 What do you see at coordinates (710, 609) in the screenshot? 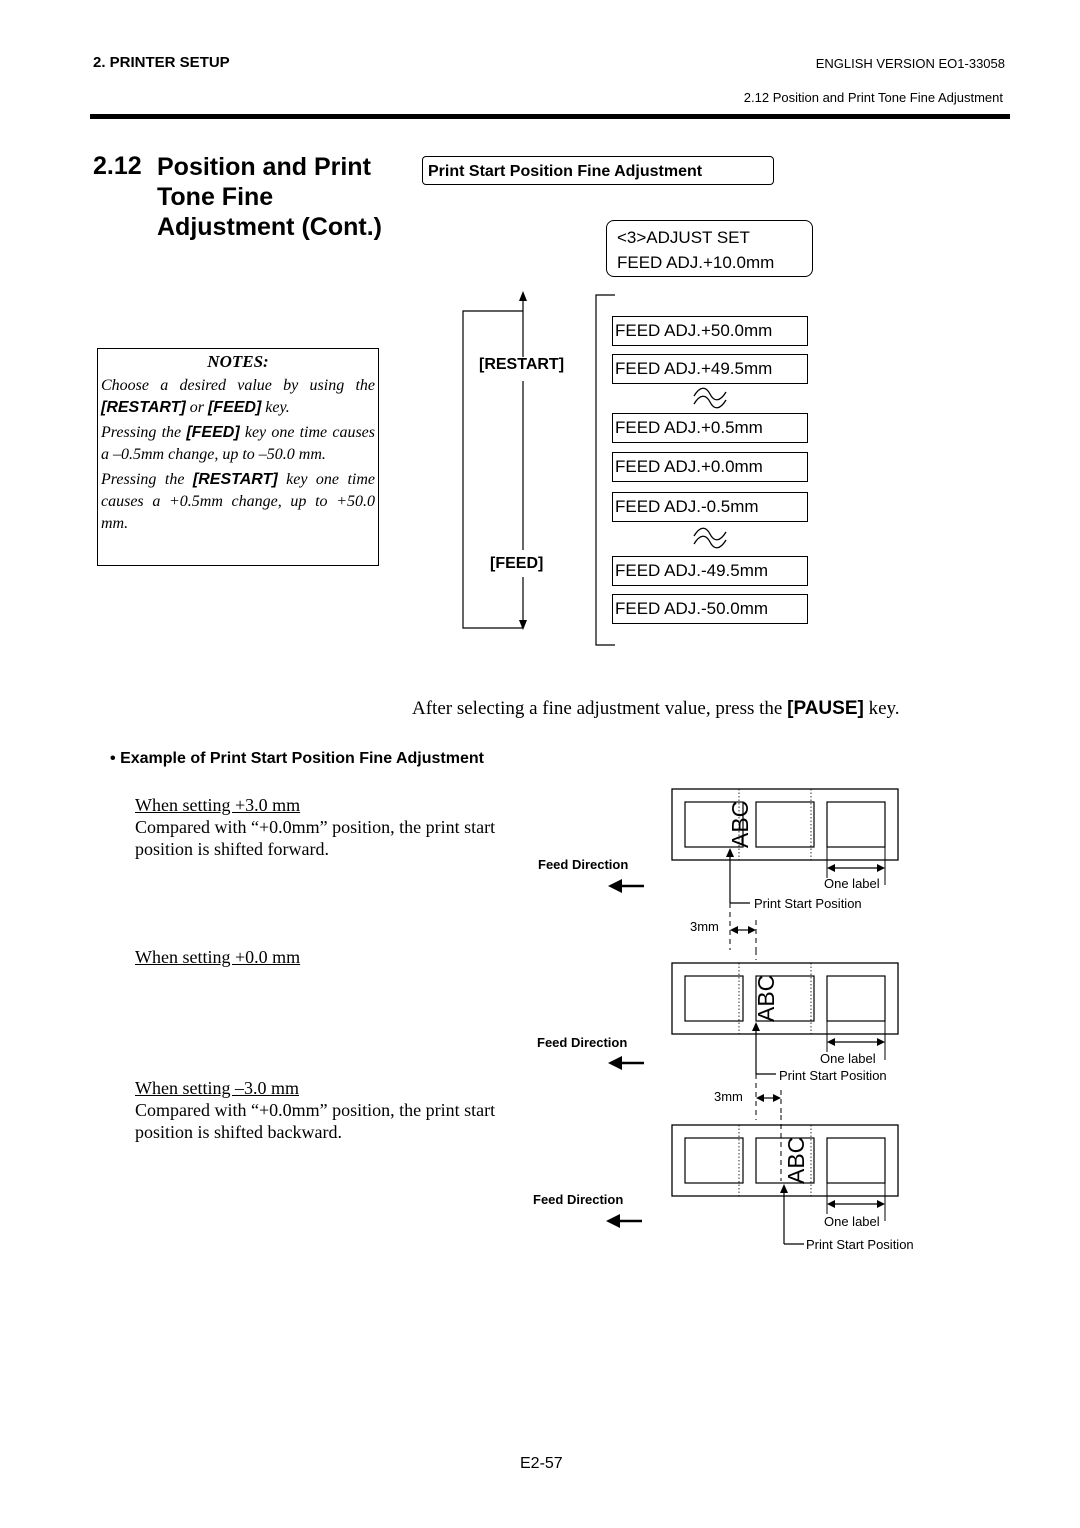
I see `feed-value-box: FEED ADJ.-50.0mm` at bounding box center [710, 609].